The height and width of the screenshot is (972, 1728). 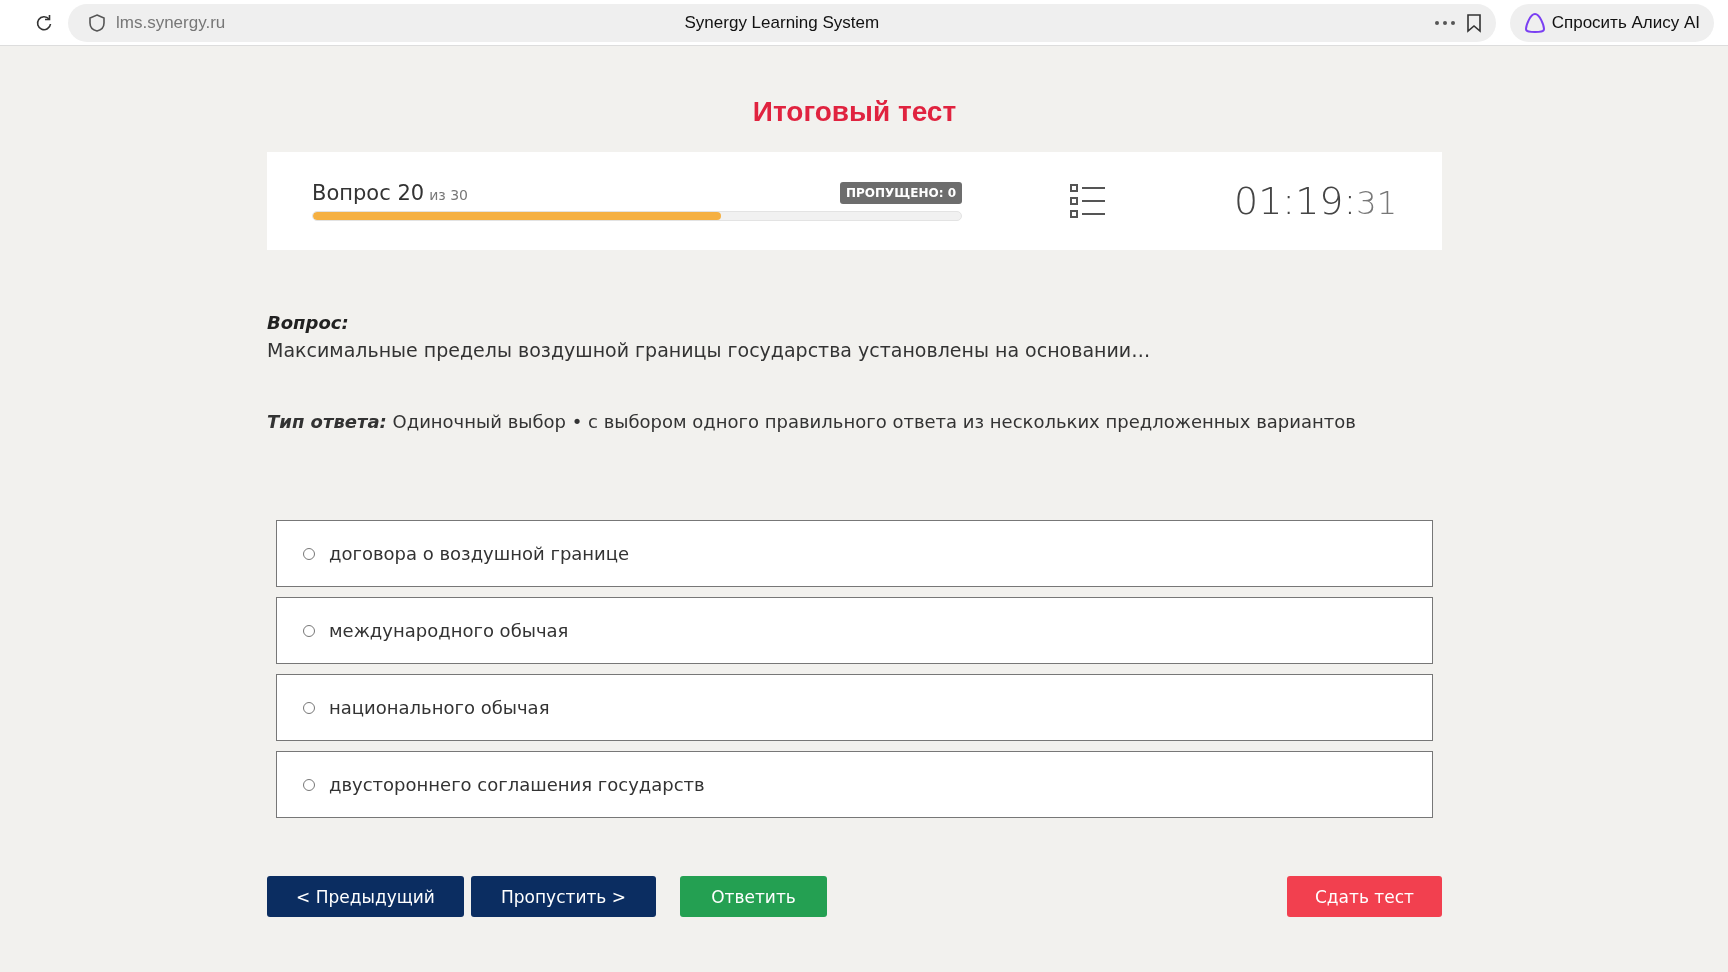 I want to click on more-icon, so click(x=1444, y=22).